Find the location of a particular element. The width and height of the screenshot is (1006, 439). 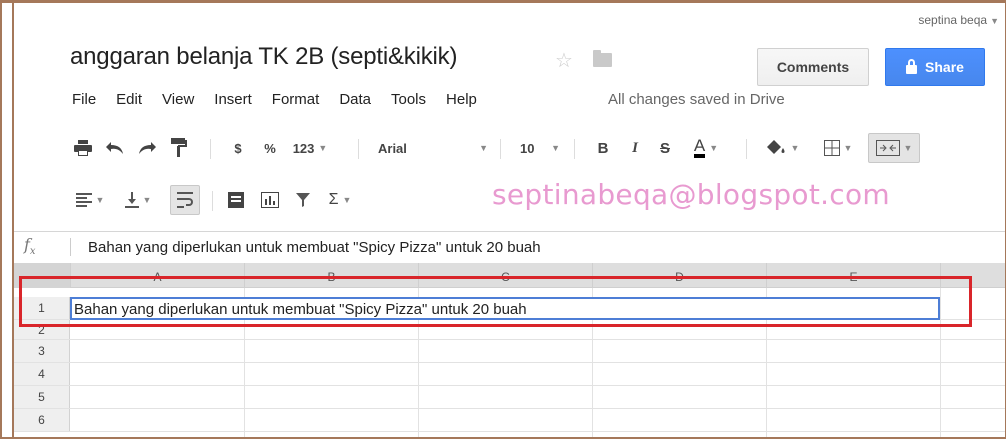

row-header: 5 is located at coordinates (42, 397).